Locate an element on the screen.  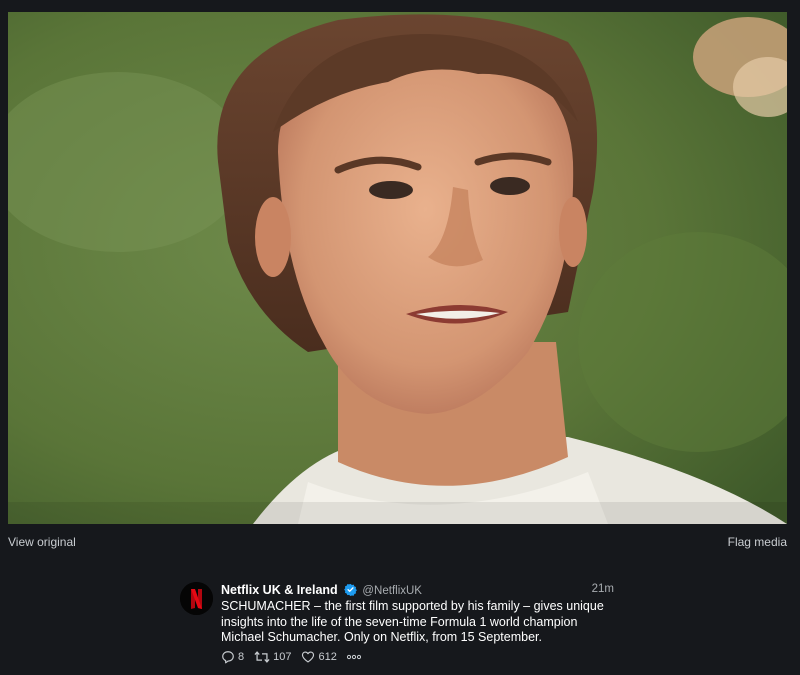
reply-count: 8 is located at coordinates (241, 657).